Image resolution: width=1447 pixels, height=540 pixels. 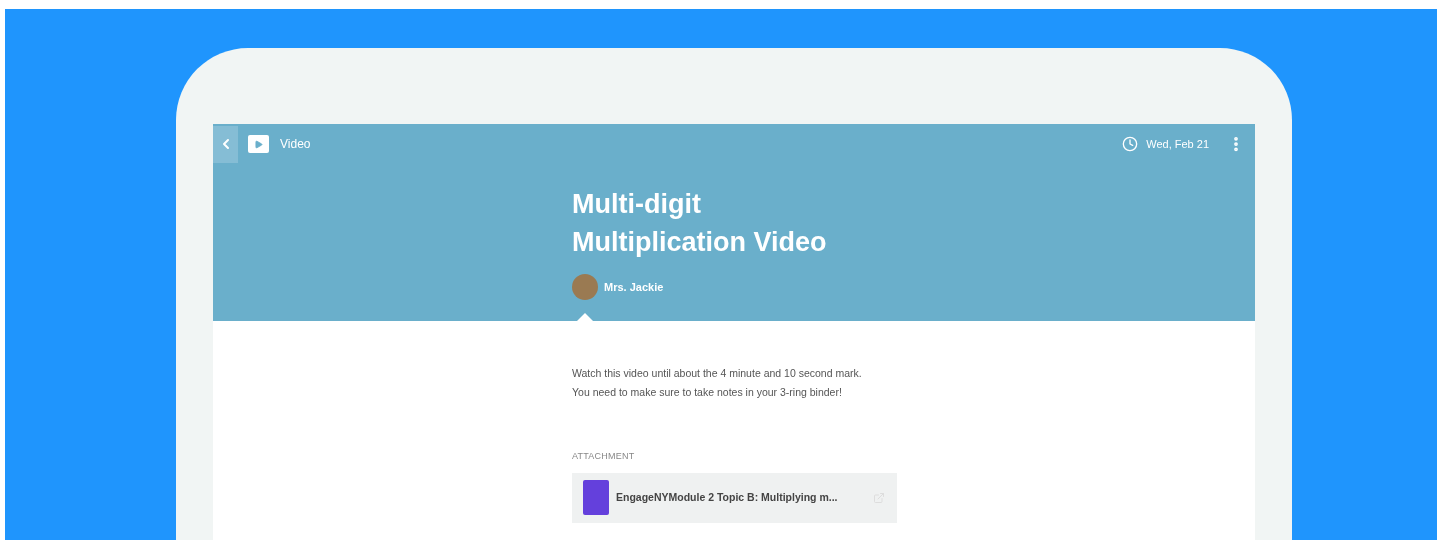 What do you see at coordinates (585, 317) in the screenshot?
I see `pointer-notch` at bounding box center [585, 317].